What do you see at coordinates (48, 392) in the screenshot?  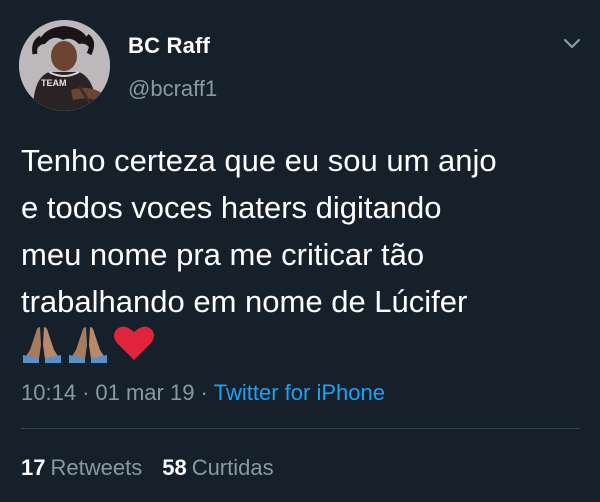 I see `tweet-time: 10:14` at bounding box center [48, 392].